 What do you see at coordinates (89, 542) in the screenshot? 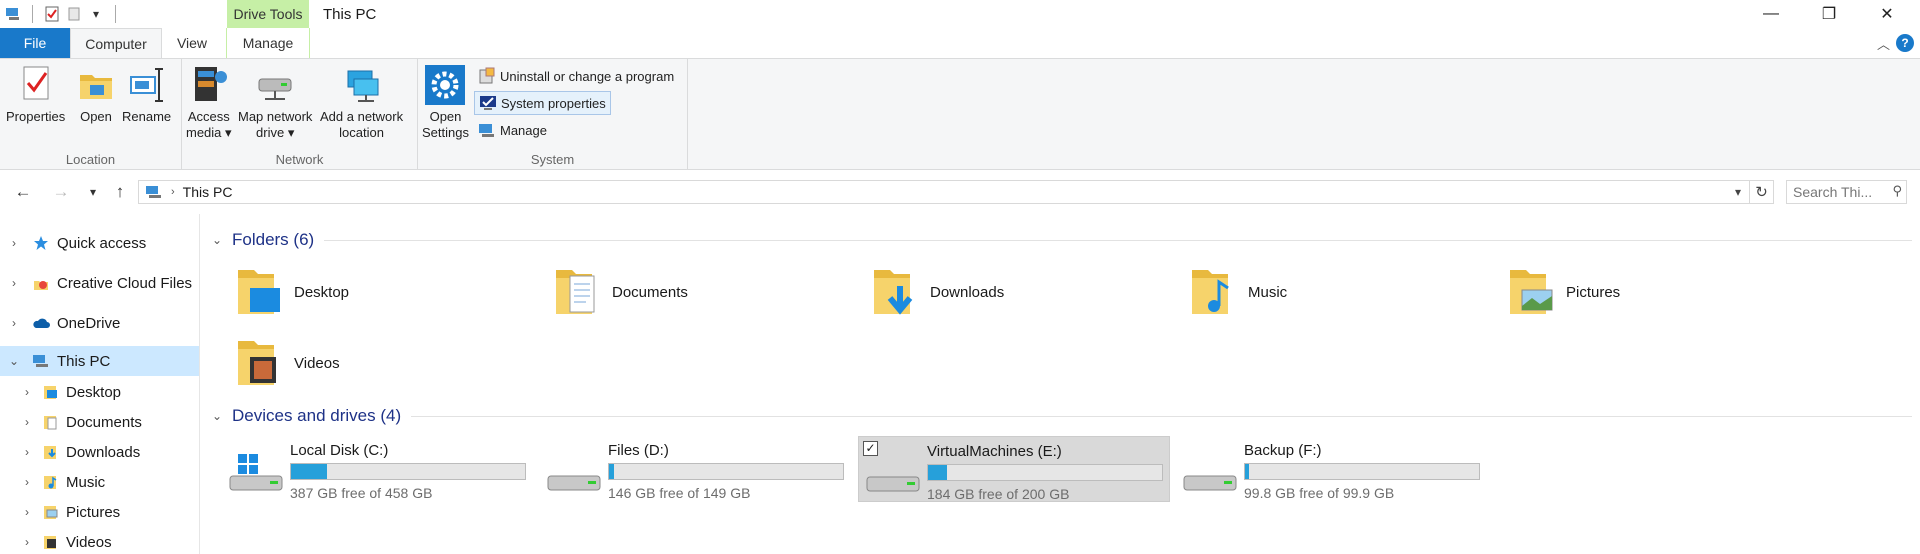
I see `nav-item-label: Videos` at bounding box center [89, 542].